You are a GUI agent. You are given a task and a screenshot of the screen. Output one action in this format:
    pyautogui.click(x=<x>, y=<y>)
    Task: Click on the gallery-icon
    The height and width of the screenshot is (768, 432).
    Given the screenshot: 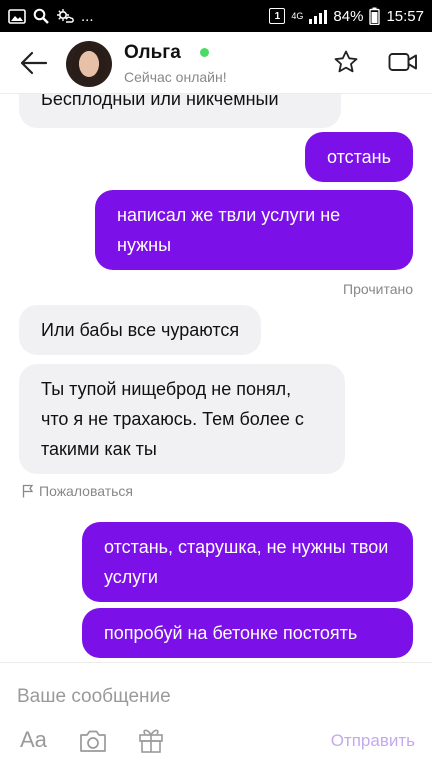 What is the action you would take?
    pyautogui.click(x=17, y=16)
    